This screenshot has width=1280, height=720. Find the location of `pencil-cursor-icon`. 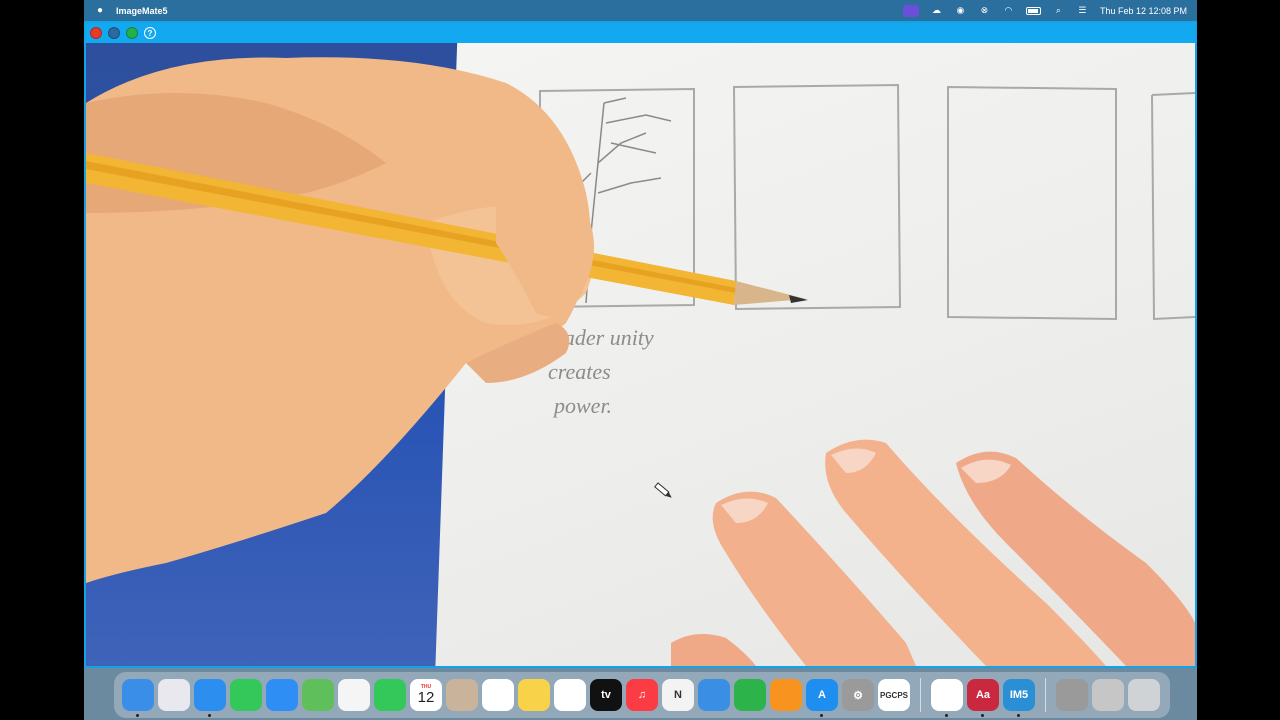

pencil-cursor-icon is located at coordinates (663, 490).